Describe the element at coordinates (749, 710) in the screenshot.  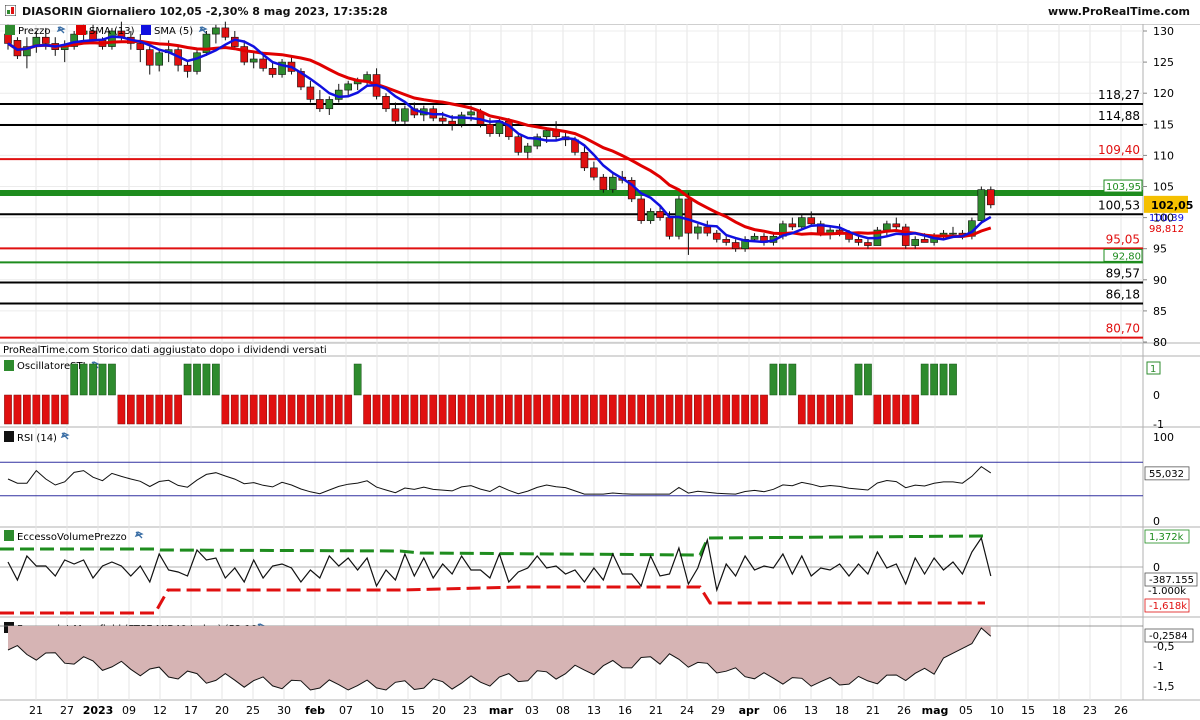
I see `x-tick-label: apr` at that location.